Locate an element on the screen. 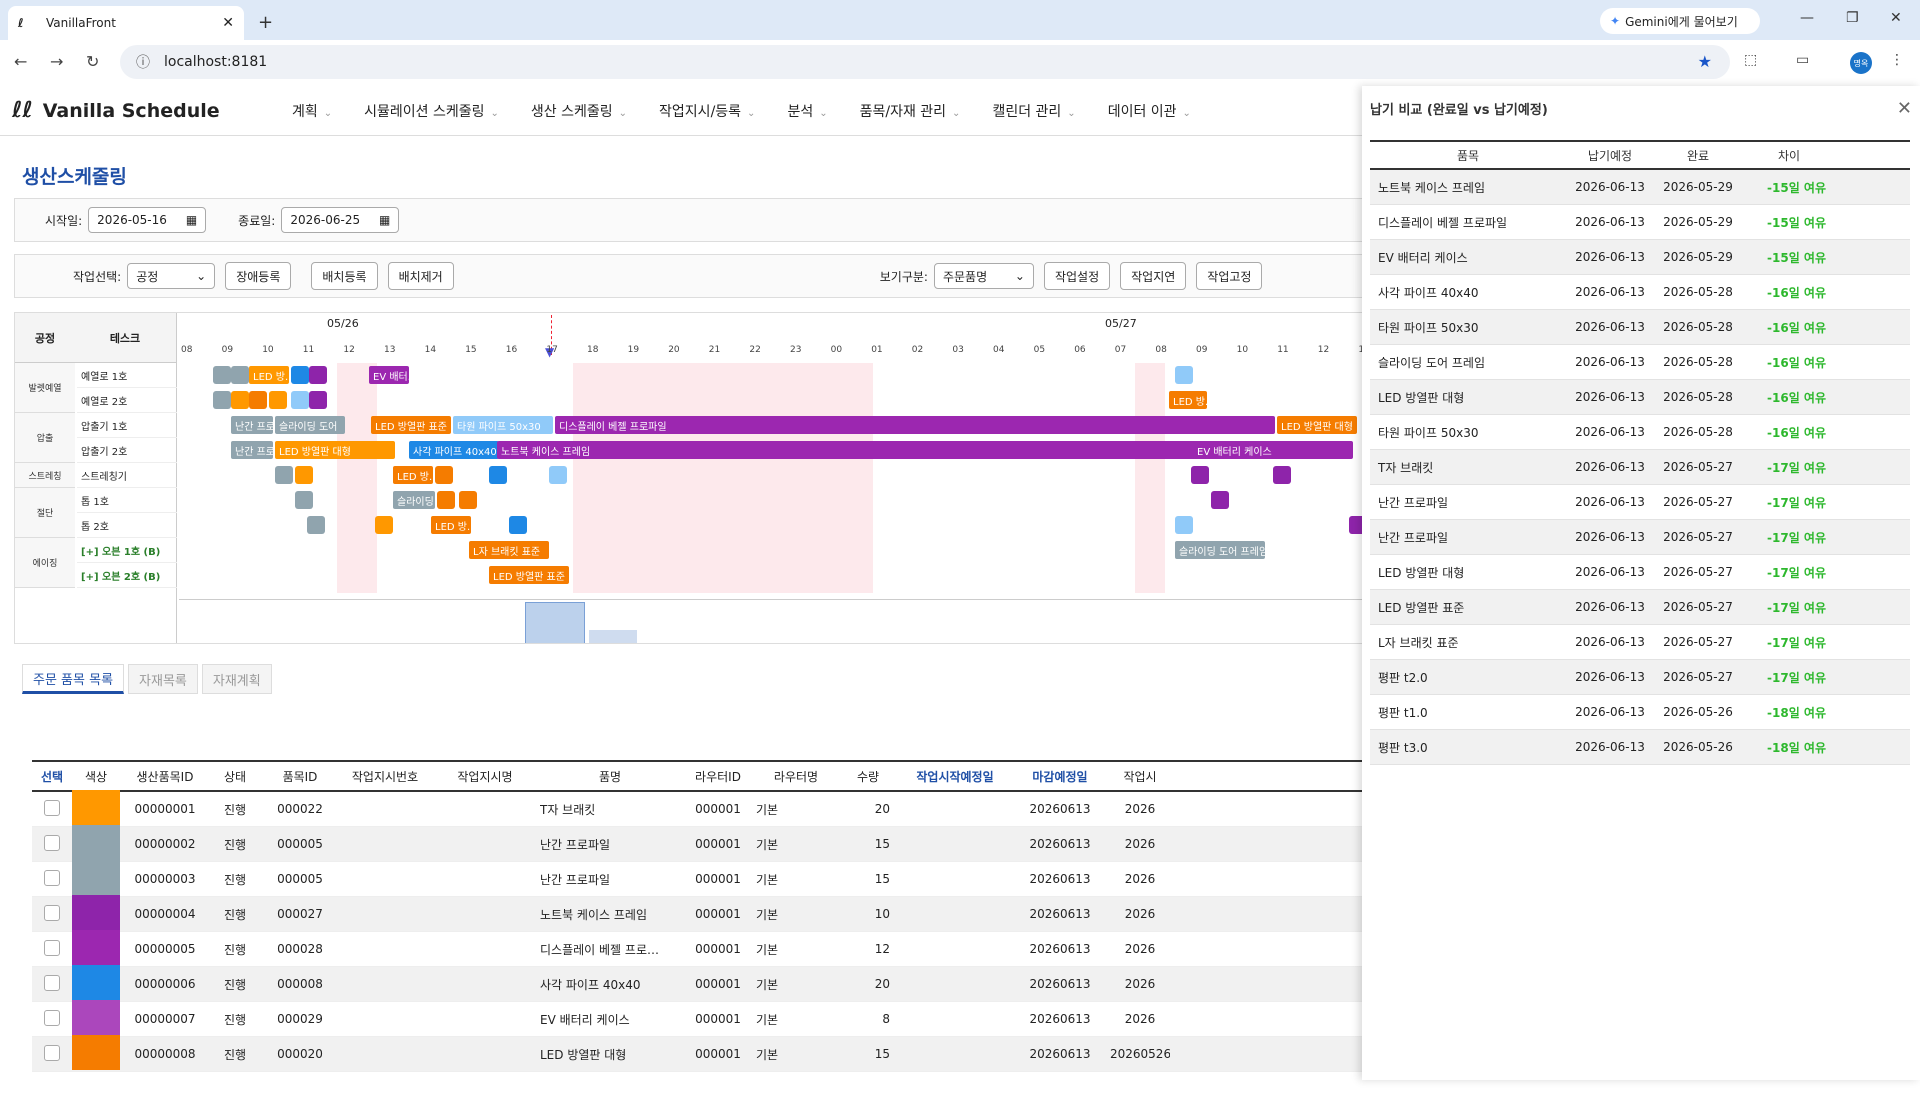  browser-tab: ℓ VanillaFront ✕ is located at coordinates (126, 23).